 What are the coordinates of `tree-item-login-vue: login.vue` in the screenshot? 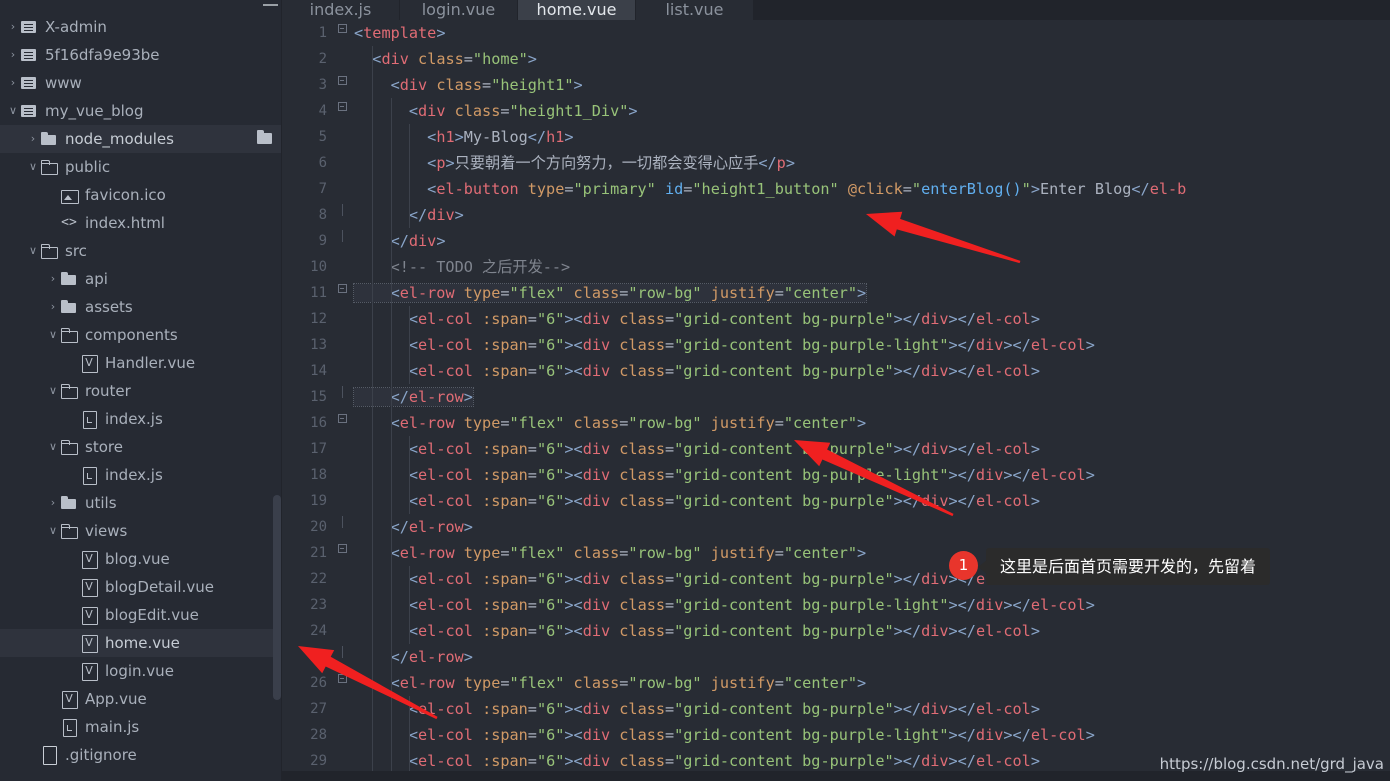 It's located at (140, 671).